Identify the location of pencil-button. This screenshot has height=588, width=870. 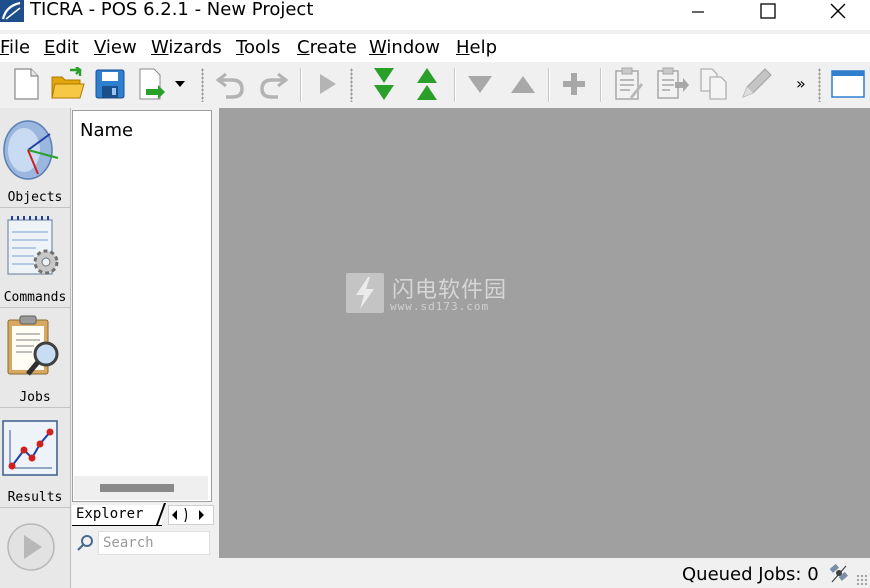
(756, 84).